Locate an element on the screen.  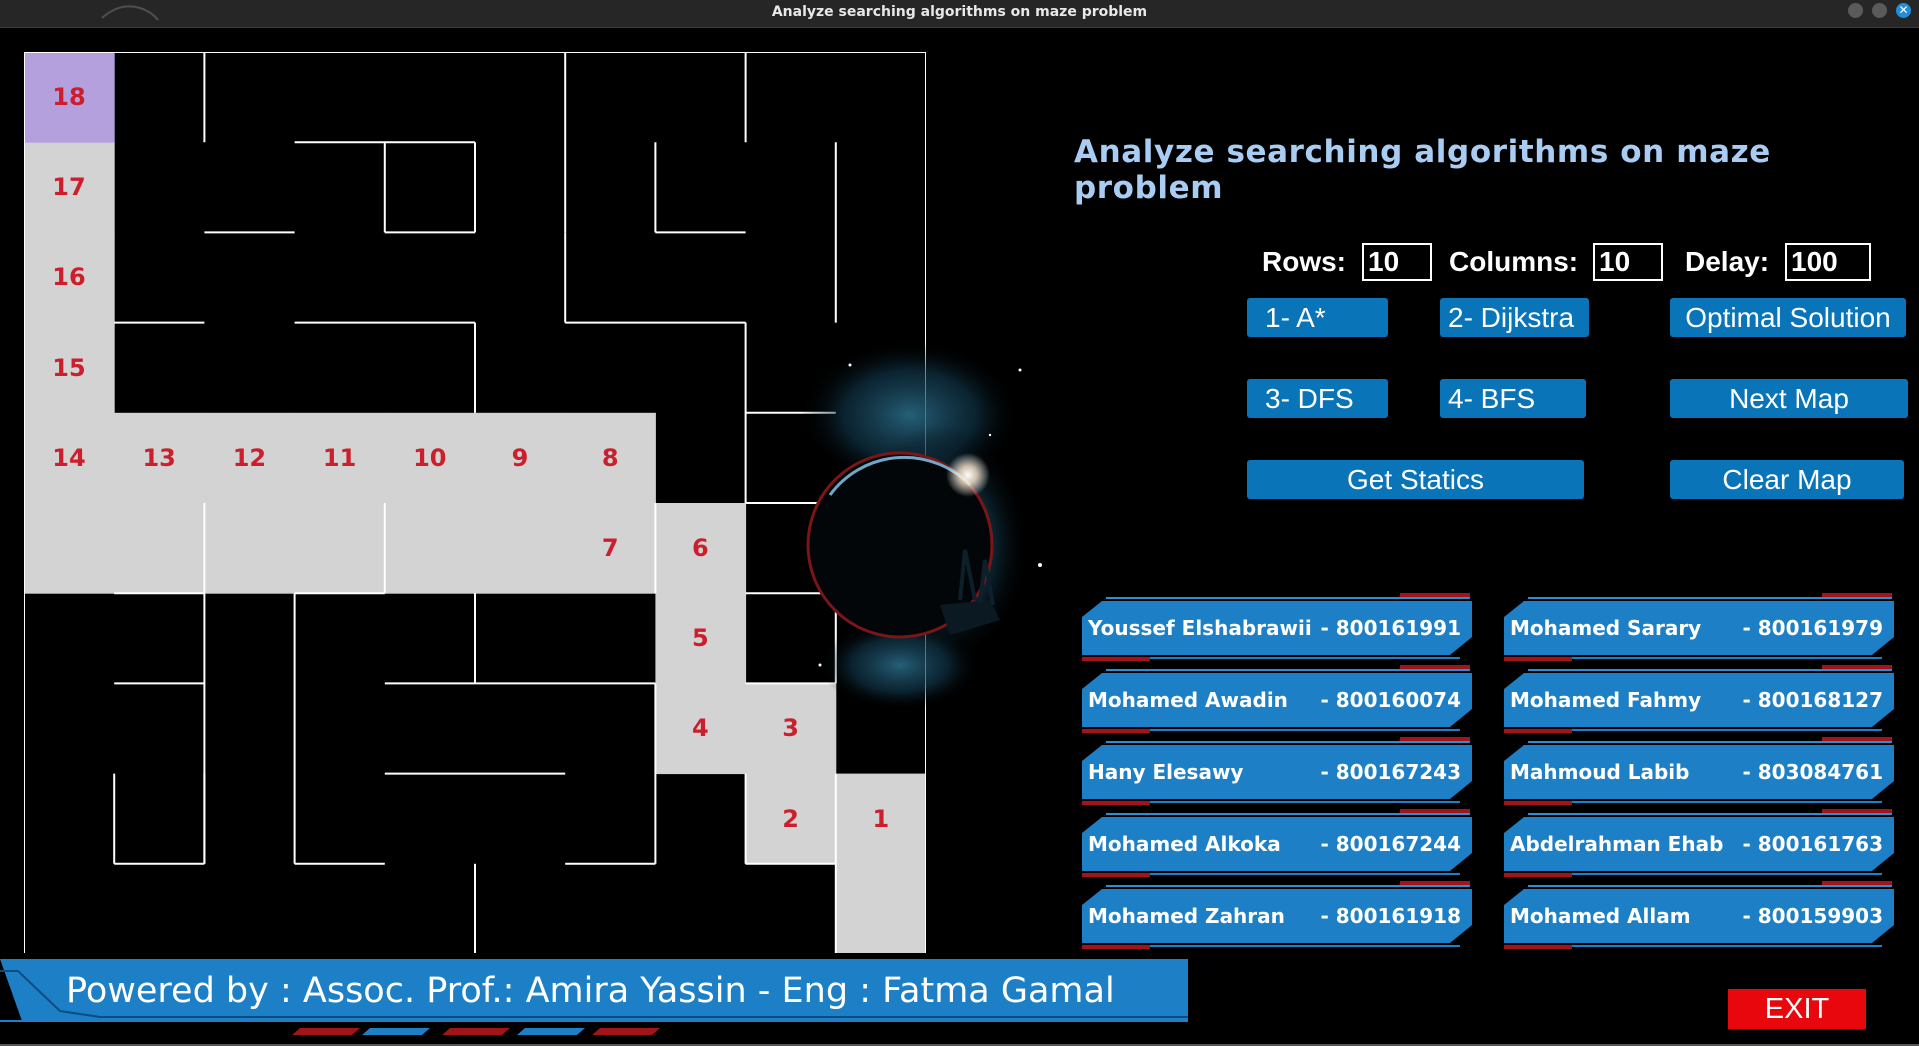
member-id: - 800161918 is located at coordinates (1390, 916).